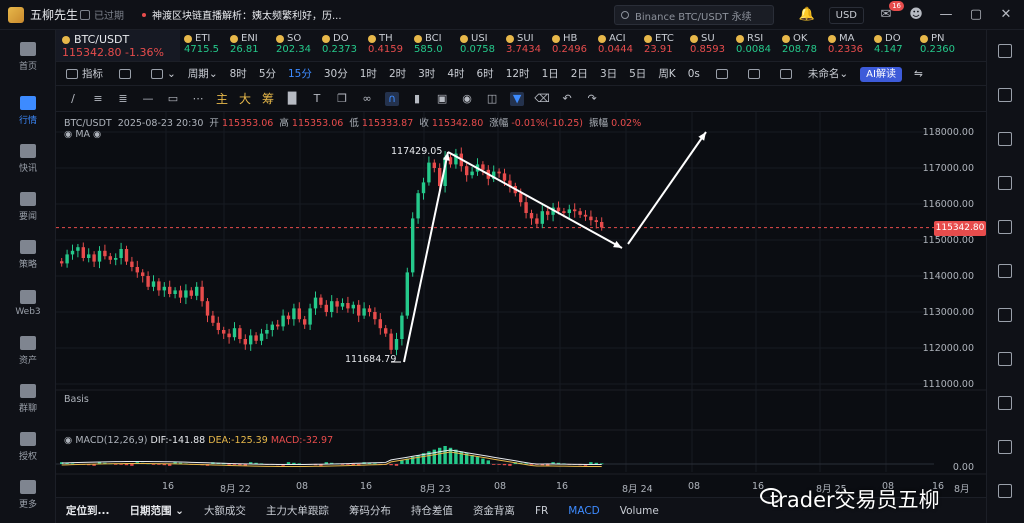 The height and width of the screenshot is (523, 1024). I want to click on orderbook-icon, so click(1005, 95).